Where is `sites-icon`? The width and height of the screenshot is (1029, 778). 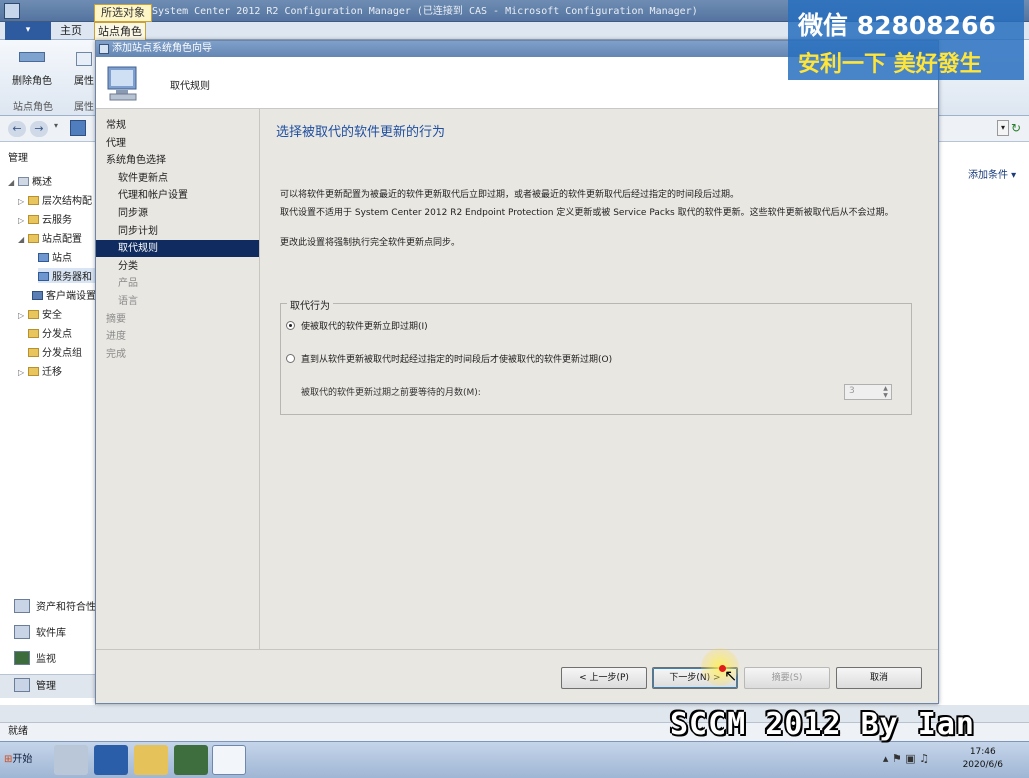
sites-icon is located at coordinates (43, 257).